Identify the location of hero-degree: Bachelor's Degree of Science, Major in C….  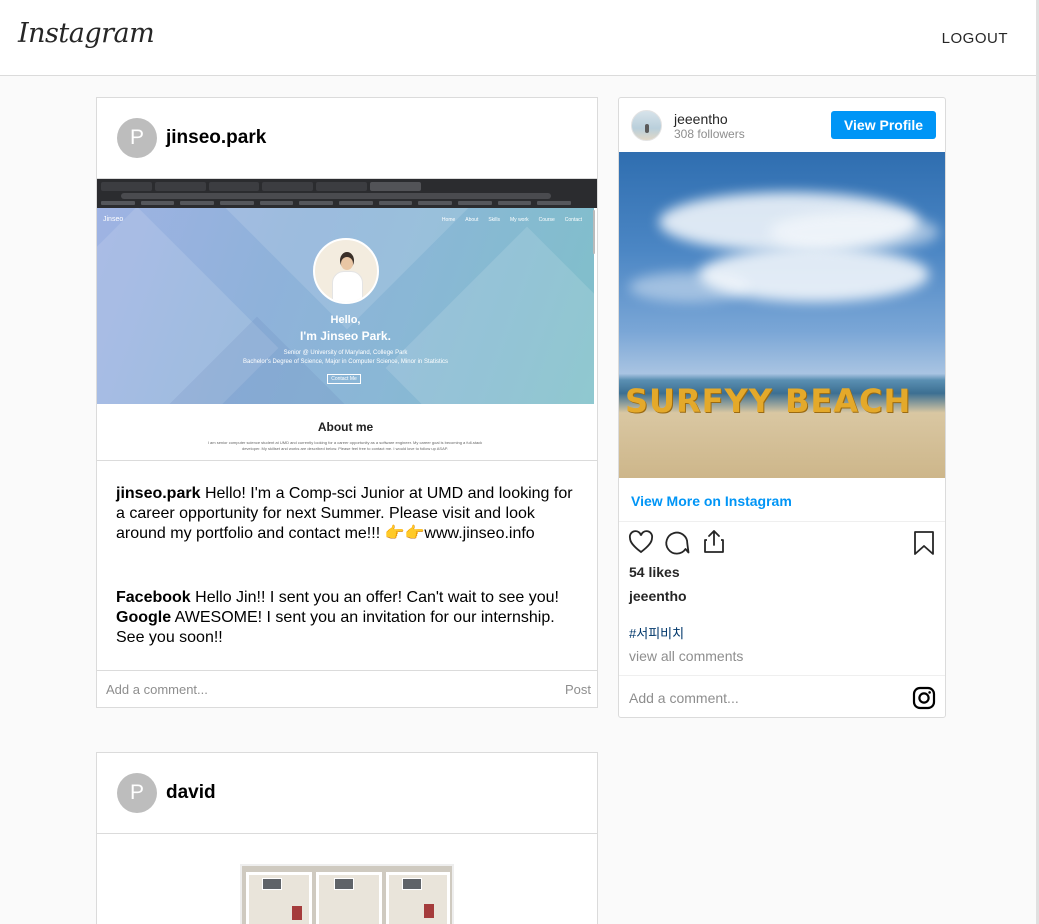
(345, 362).